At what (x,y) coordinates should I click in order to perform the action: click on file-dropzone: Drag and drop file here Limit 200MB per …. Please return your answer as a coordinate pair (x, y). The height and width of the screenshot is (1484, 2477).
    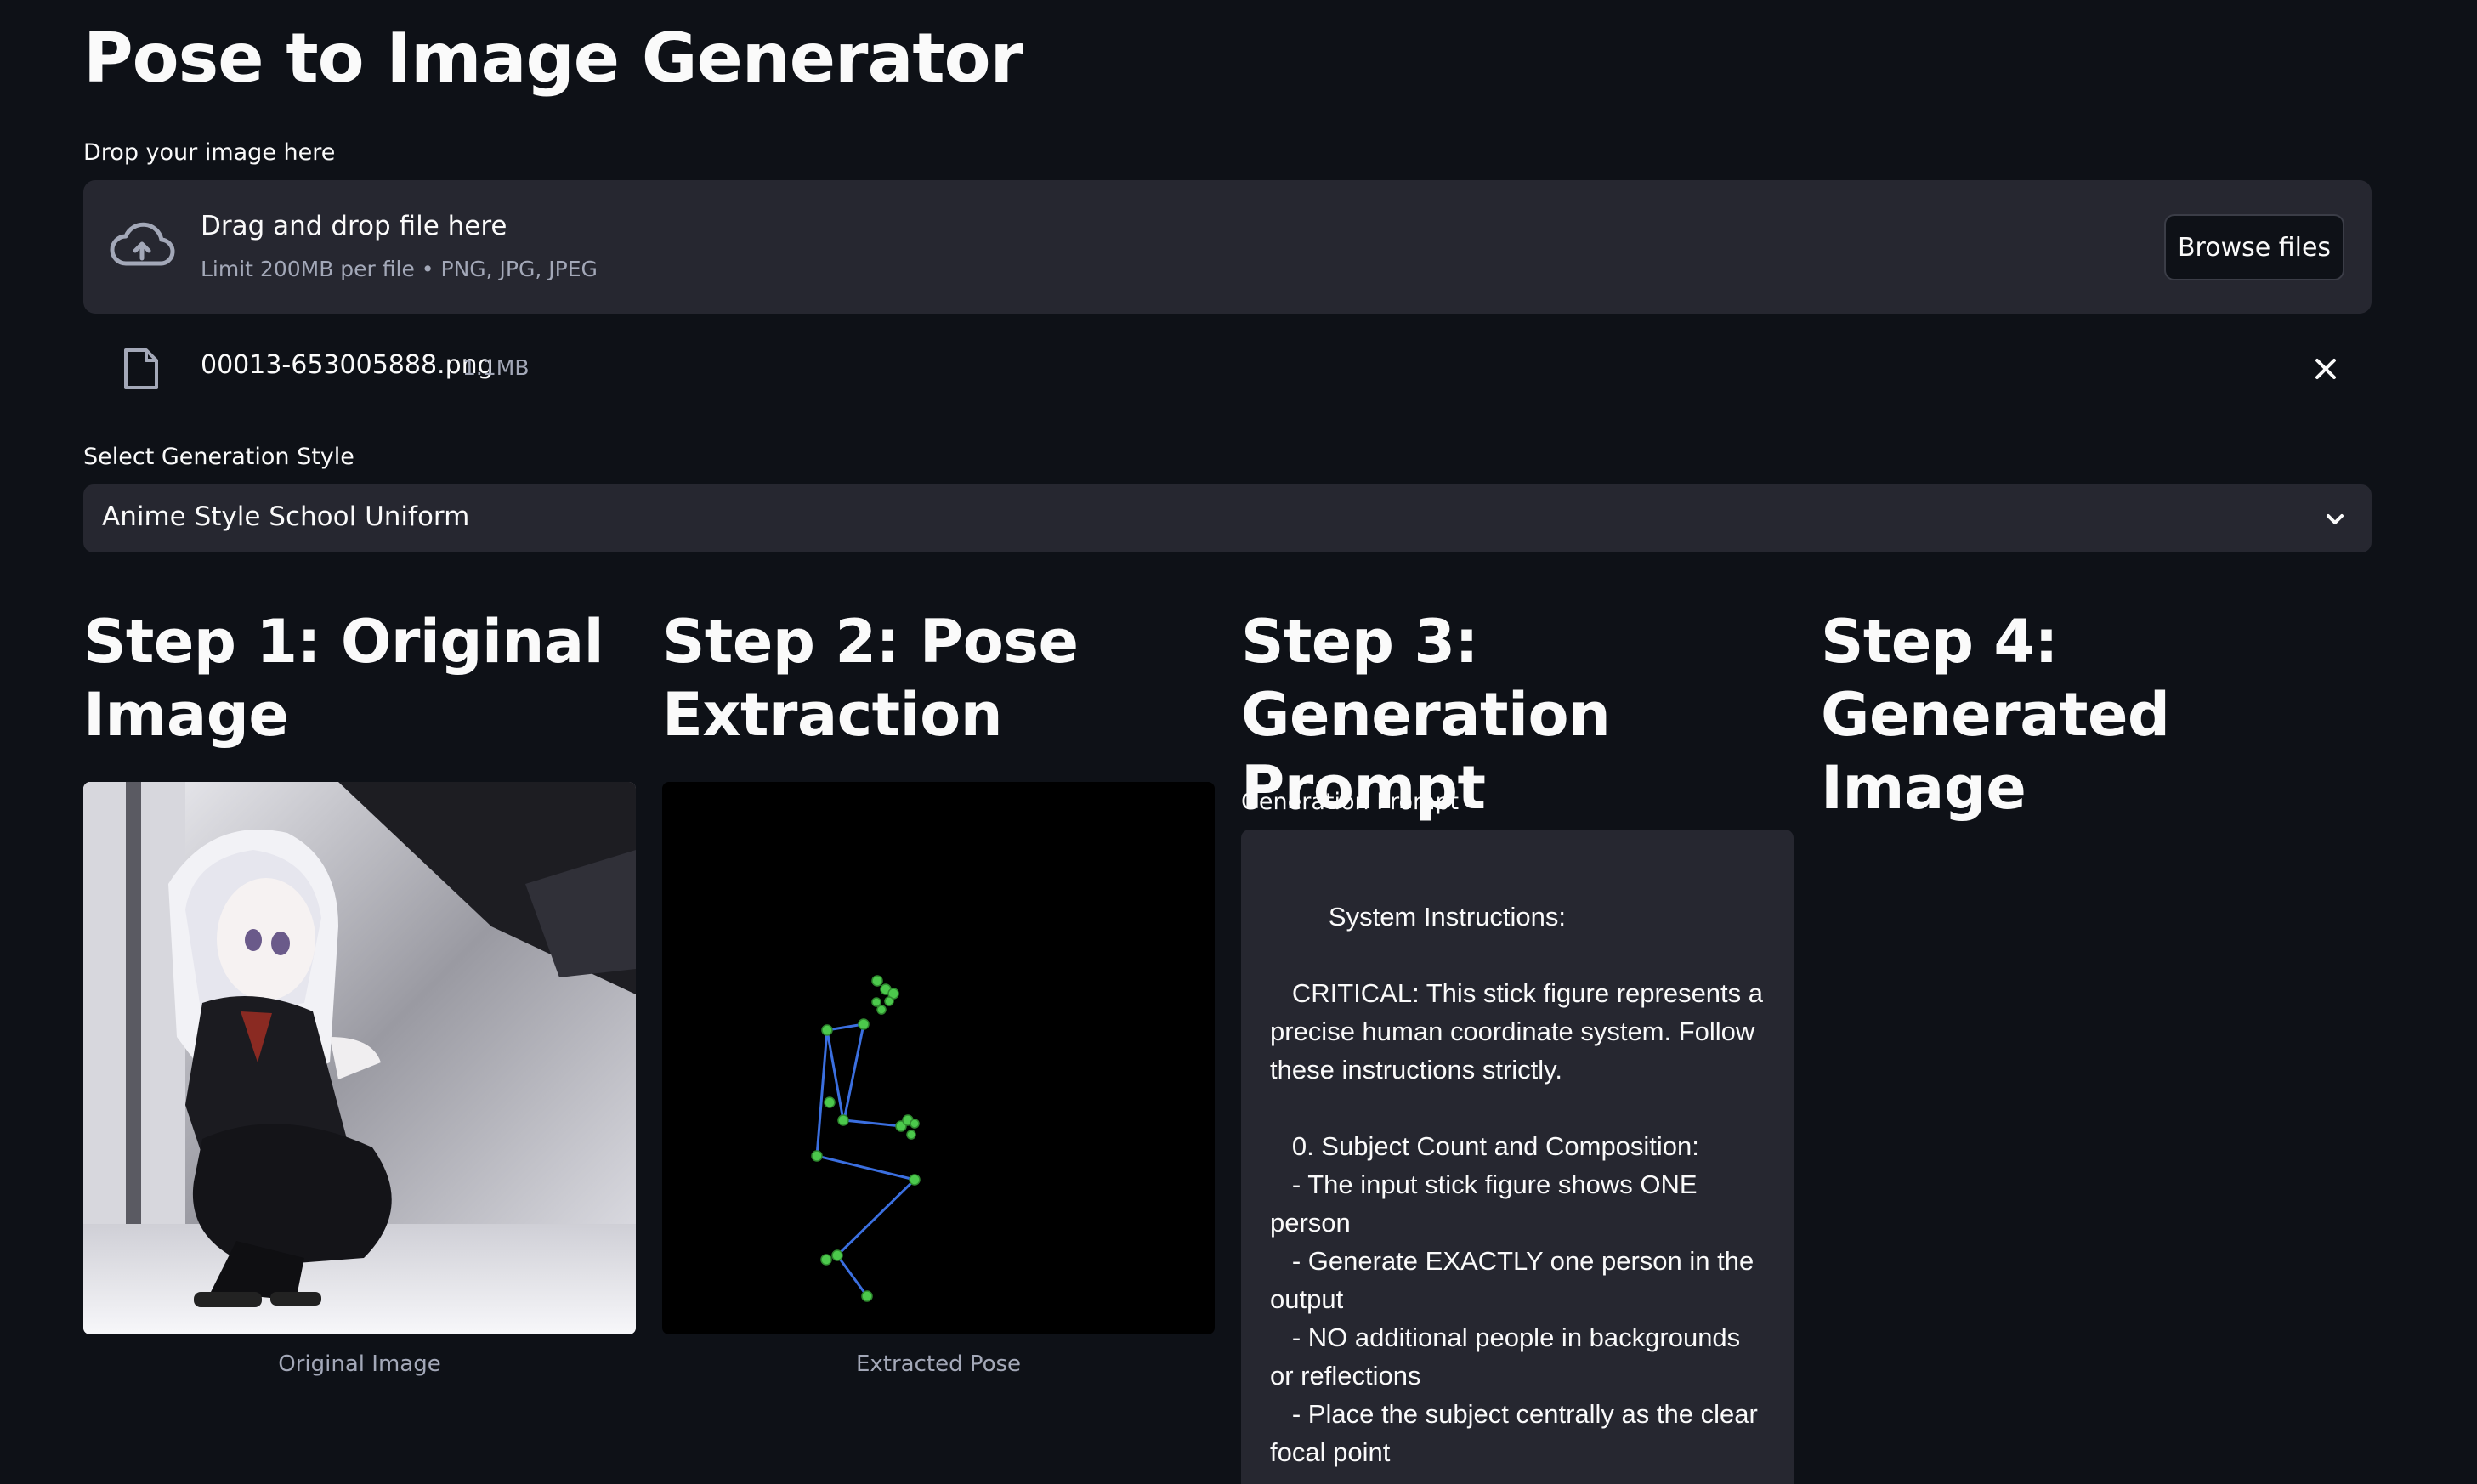
    Looking at the image, I should click on (1227, 247).